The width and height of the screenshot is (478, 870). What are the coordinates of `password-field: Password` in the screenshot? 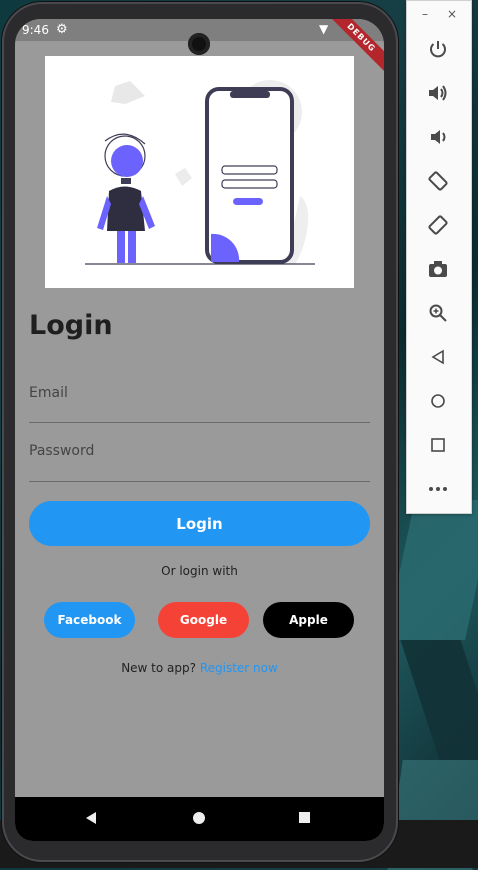 It's located at (61, 451).